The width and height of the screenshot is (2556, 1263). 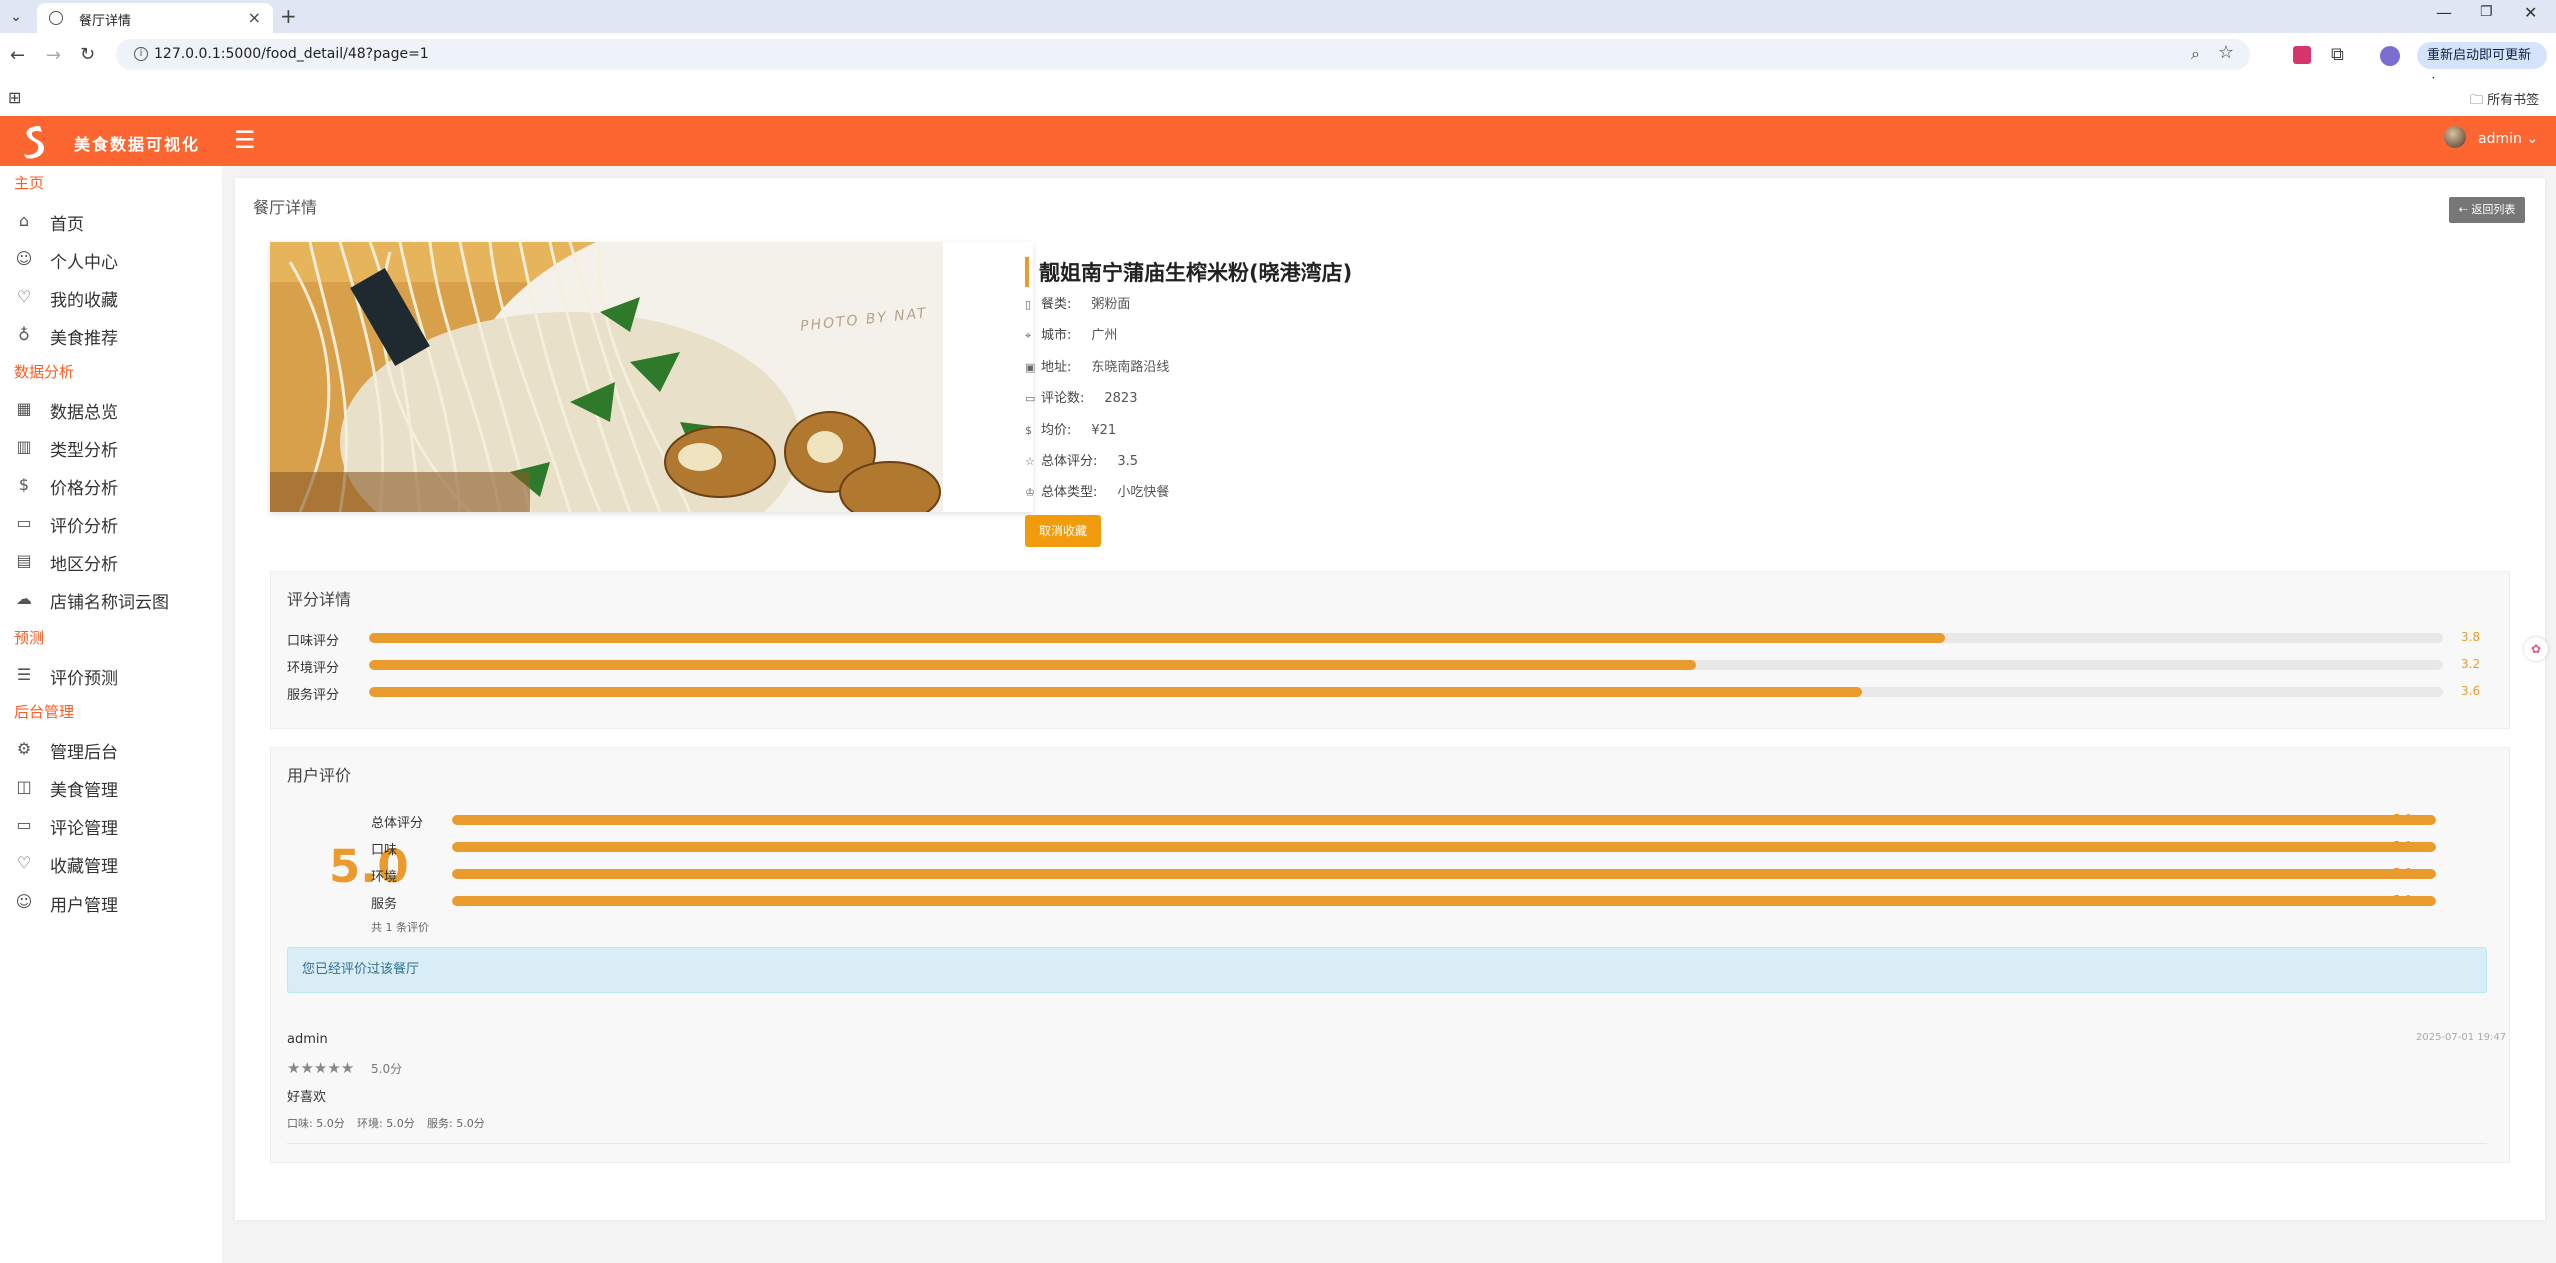 I want to click on environment-review-row: 环境 5.0, so click(x=1431, y=875).